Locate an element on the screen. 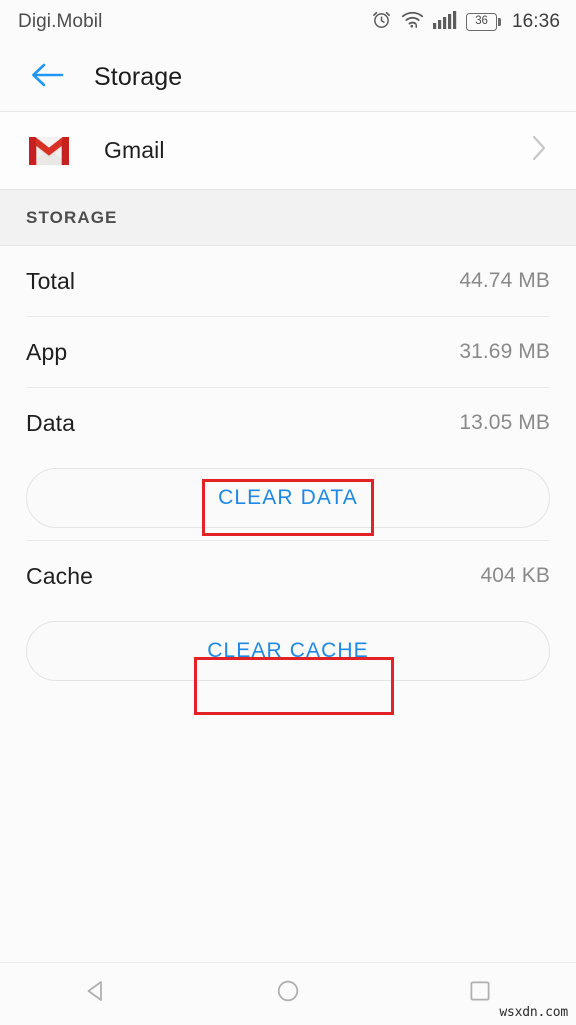  app-name-label: Gmail is located at coordinates (134, 150).